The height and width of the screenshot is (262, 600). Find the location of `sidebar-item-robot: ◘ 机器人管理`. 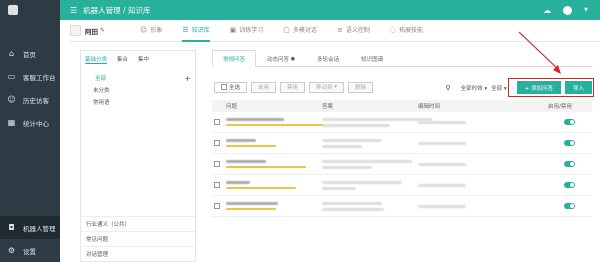

sidebar-item-robot: ◘ 机器人管理 is located at coordinates (30, 227).